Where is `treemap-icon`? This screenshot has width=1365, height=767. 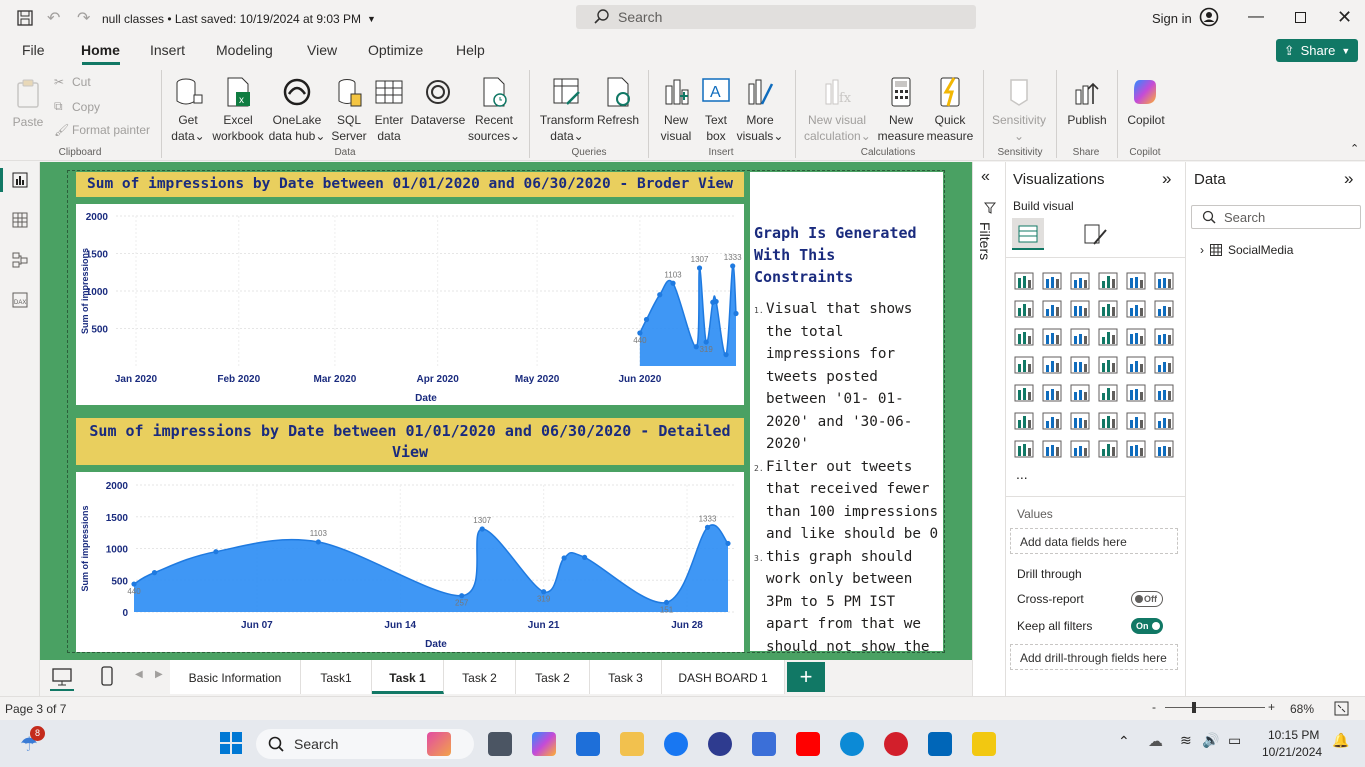 treemap-icon is located at coordinates (1024, 365).